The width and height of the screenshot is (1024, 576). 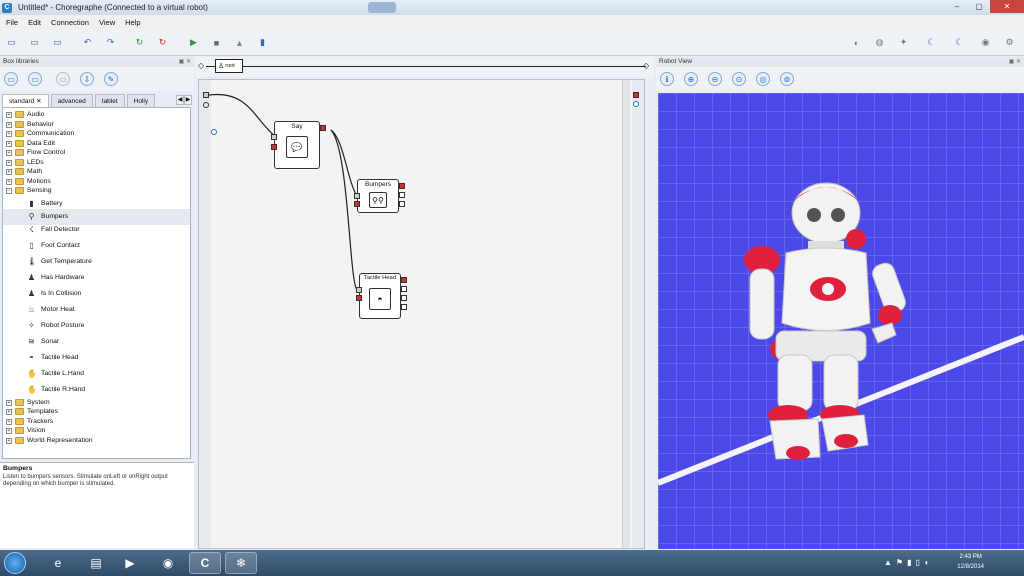 I want to click on tree-box-sonar: ≋ Sonar, so click(x=96, y=342).